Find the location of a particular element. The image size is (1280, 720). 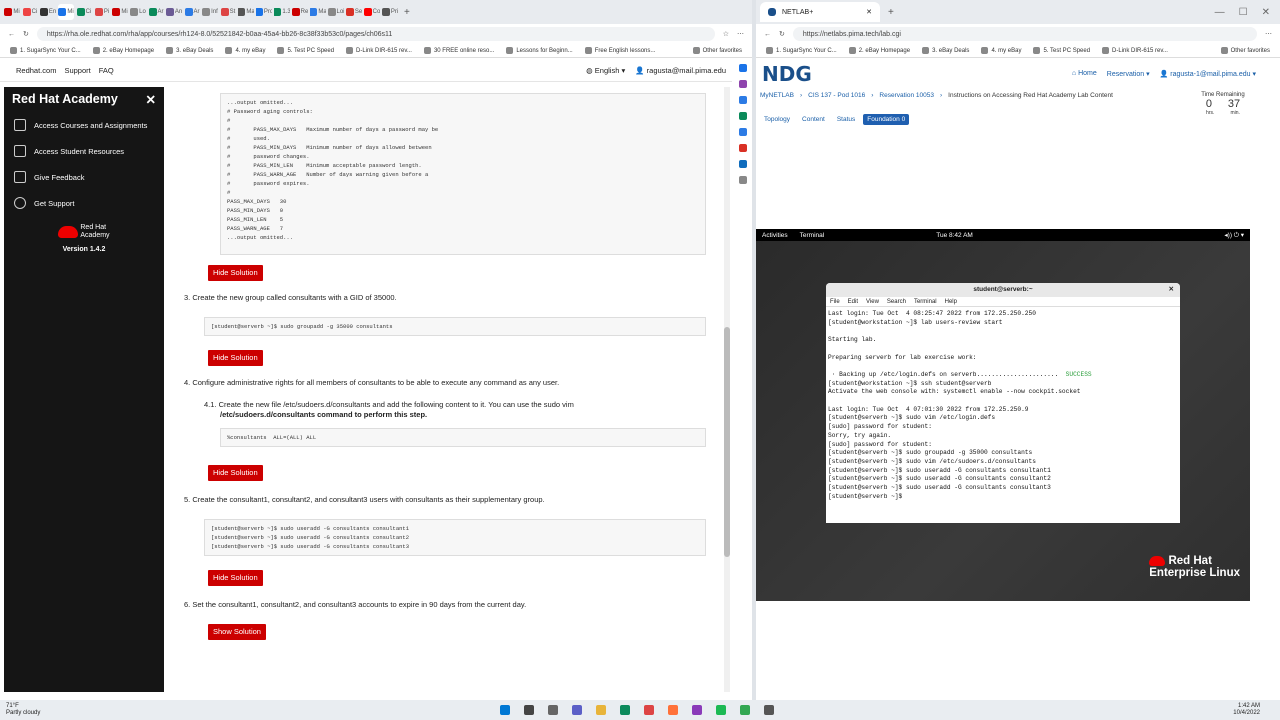

bookmark-item: 3. eBay Deals is located at coordinates (189, 50).